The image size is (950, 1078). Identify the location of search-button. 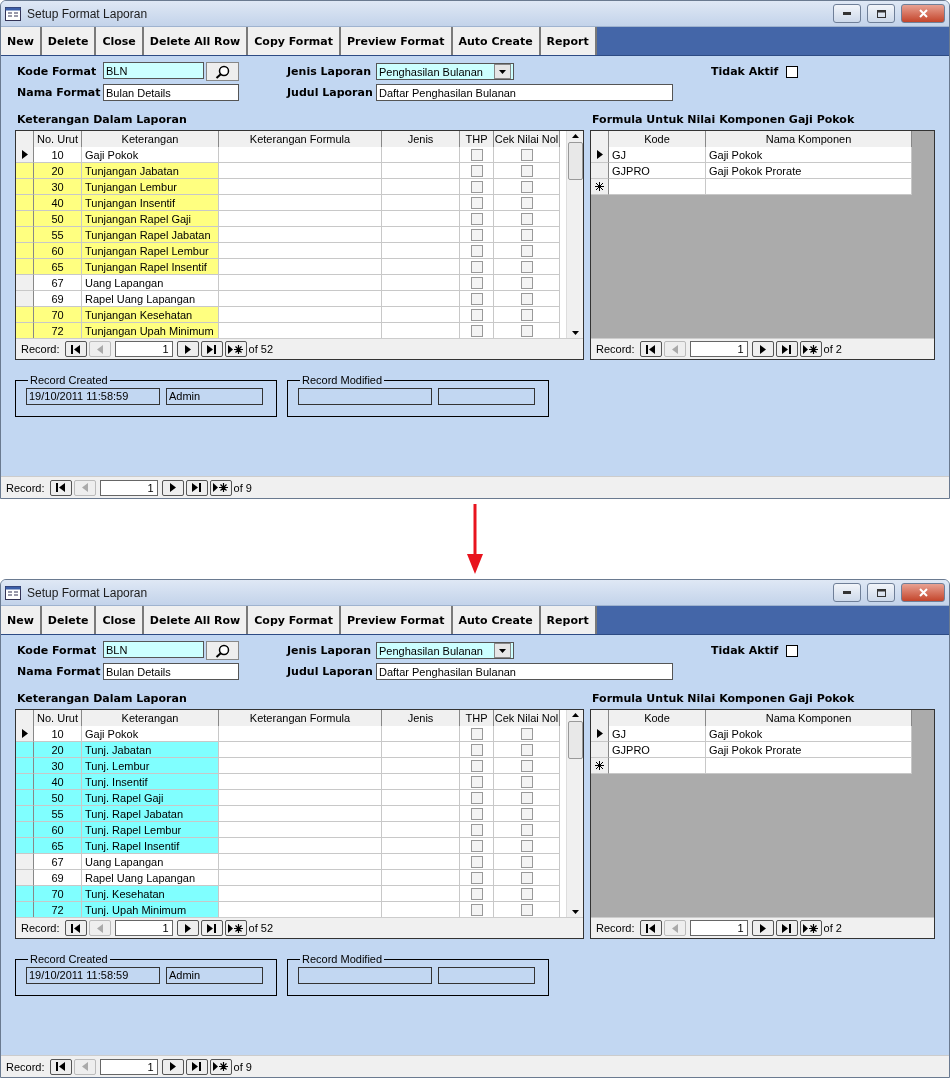
(222, 650).